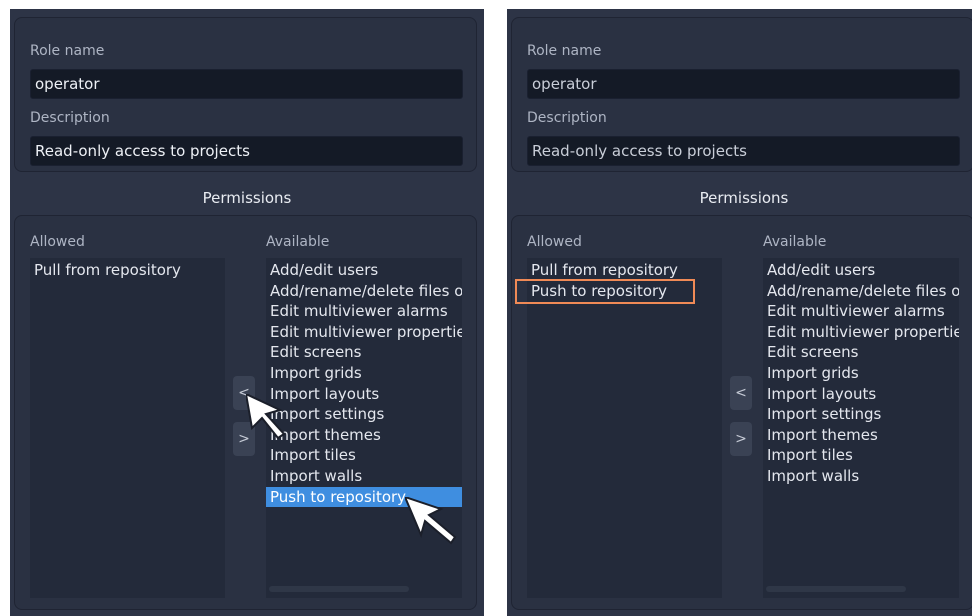  I want to click on list-item-selected: Push to repository, so click(364, 497).